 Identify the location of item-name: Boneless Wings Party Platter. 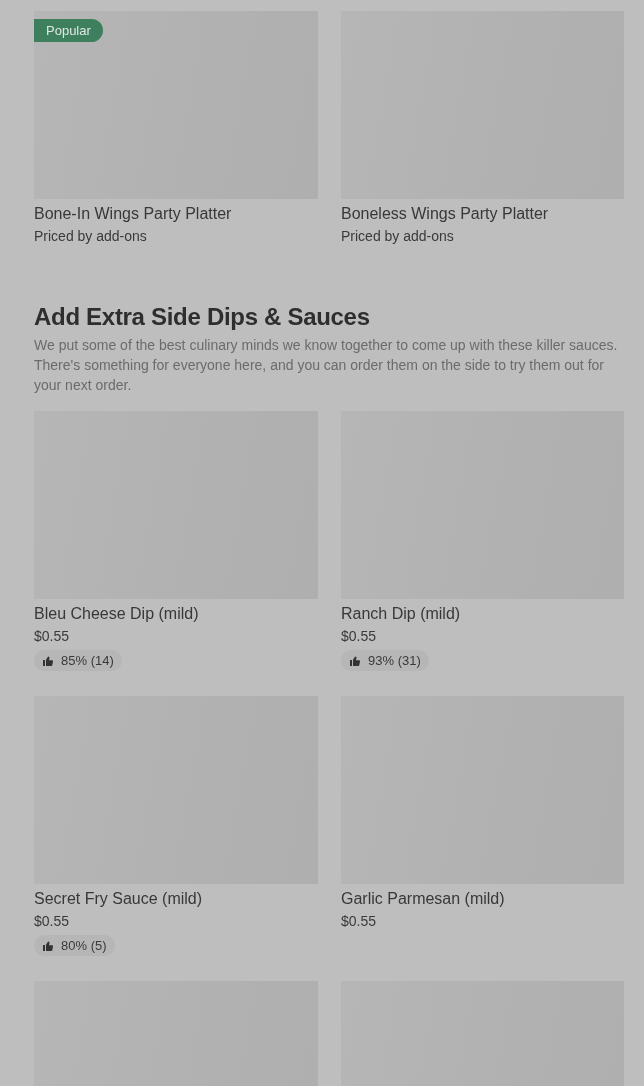
(445, 214).